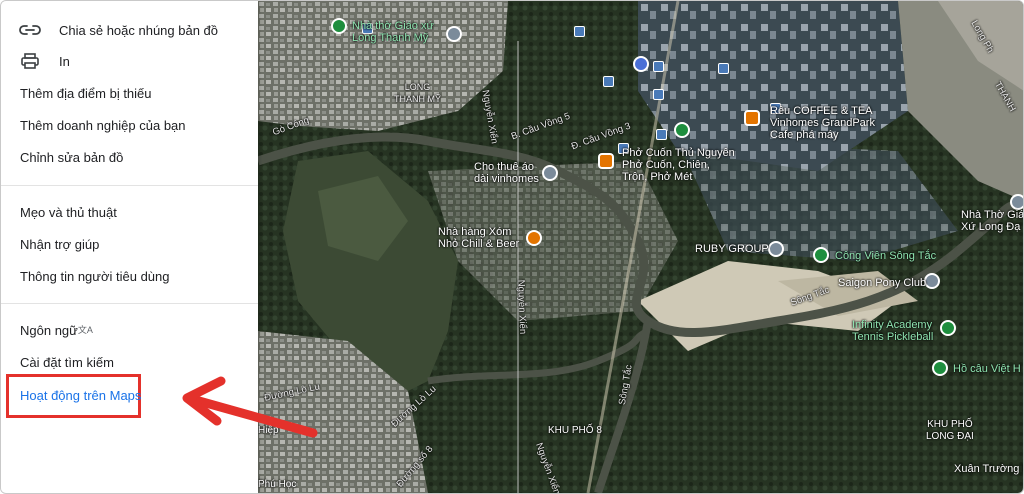 This screenshot has width=1024, height=494. What do you see at coordinates (138, 30) in the screenshot?
I see `menu-item-share: Chia sẻ hoặc nhúng bản đồ` at bounding box center [138, 30].